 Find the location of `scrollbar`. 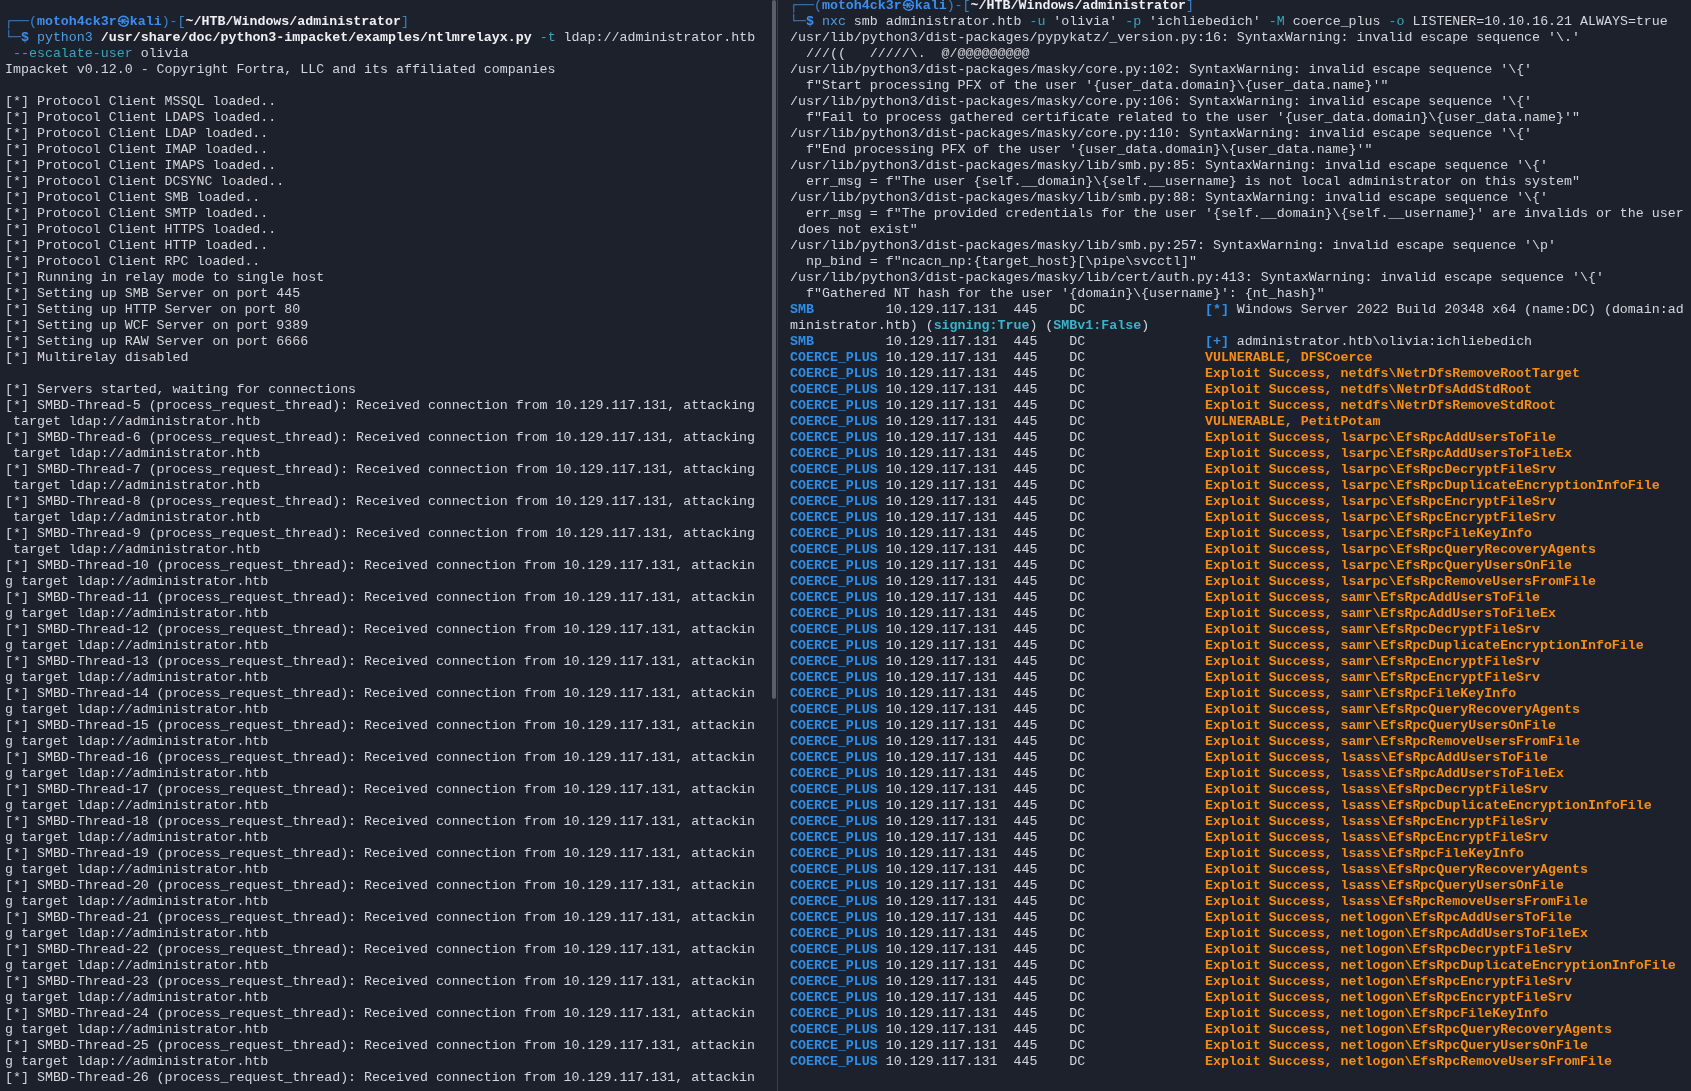

scrollbar is located at coordinates (774, 349).